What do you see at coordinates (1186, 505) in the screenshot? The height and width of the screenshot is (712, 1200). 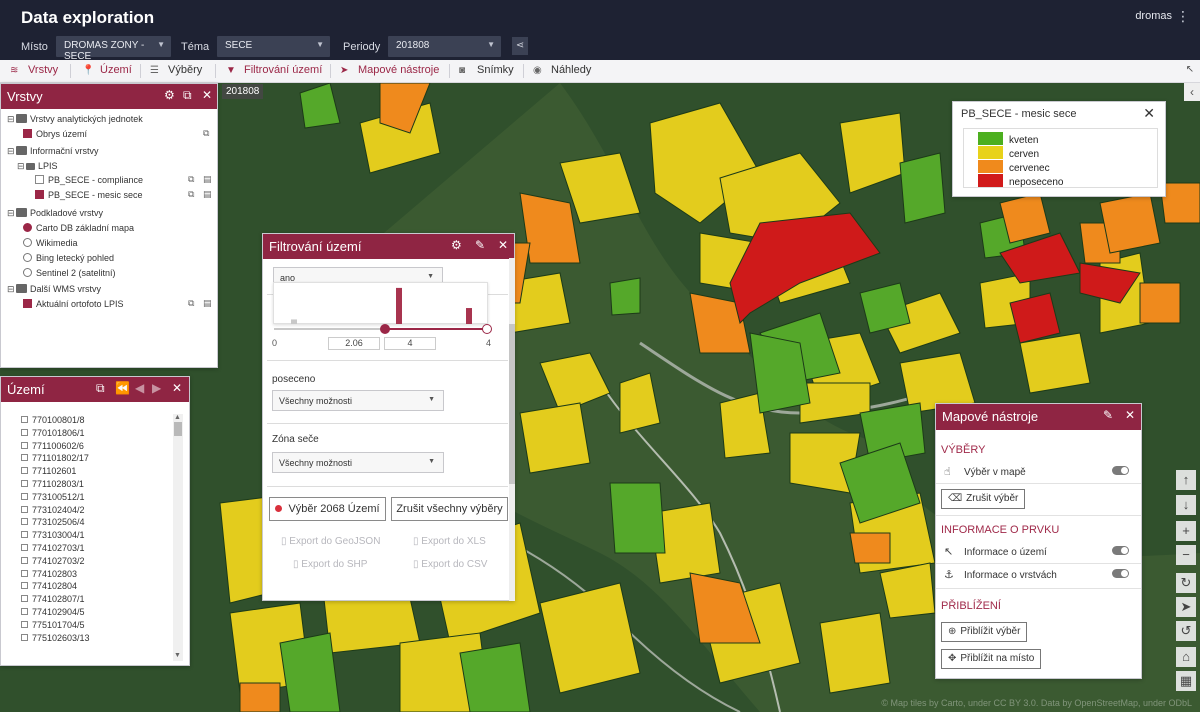 I see `pan-down-icon: ↓` at bounding box center [1186, 505].